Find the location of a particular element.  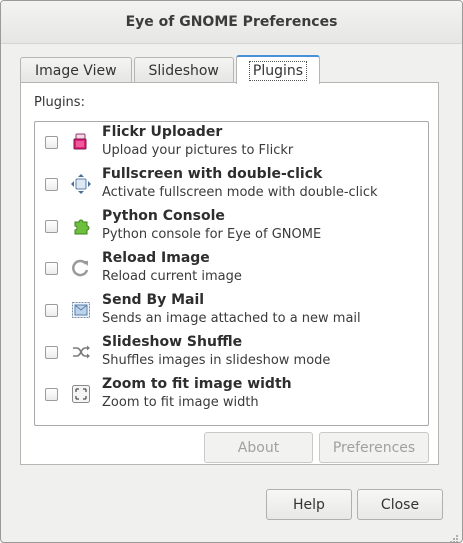

resize-grip-icon is located at coordinates (454, 535).